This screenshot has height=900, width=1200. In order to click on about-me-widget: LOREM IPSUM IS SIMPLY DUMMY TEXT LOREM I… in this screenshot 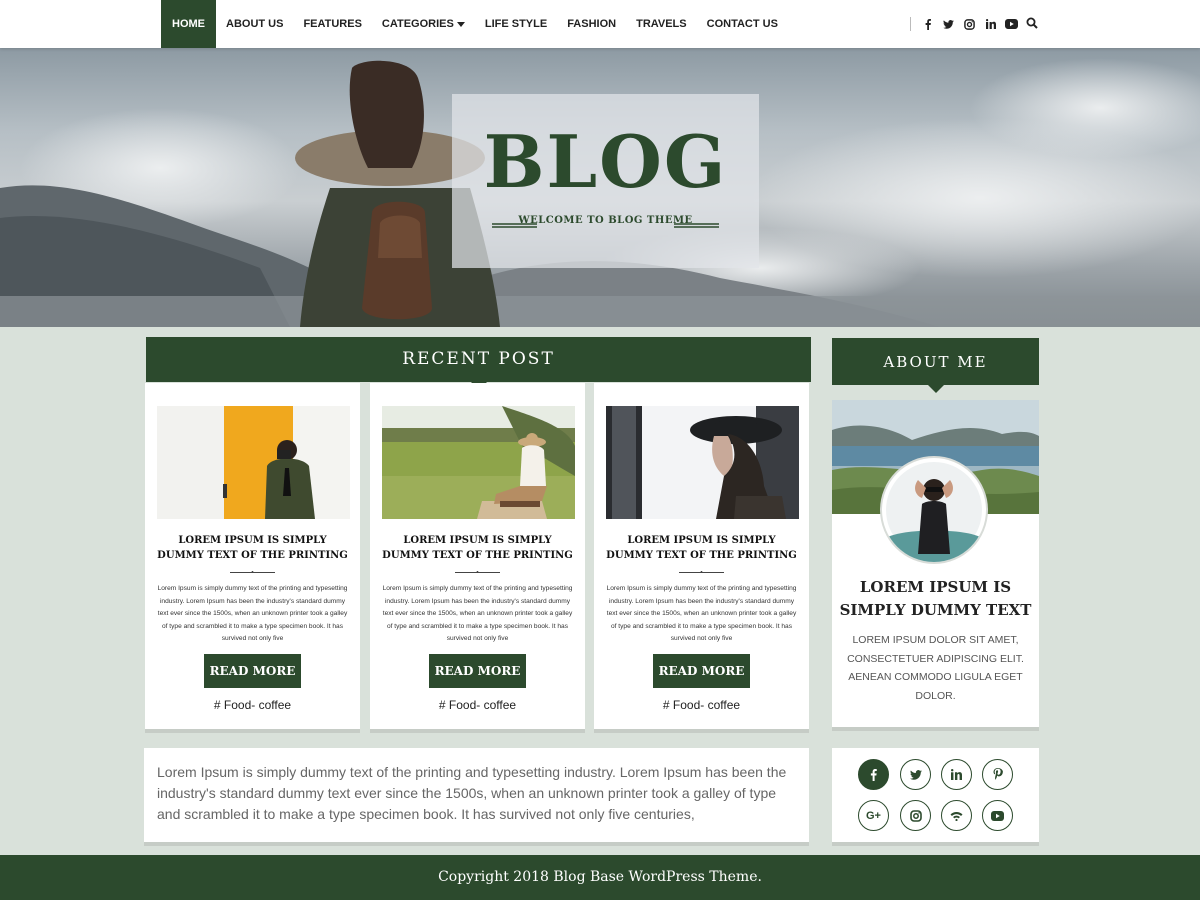, I will do `click(935, 565)`.